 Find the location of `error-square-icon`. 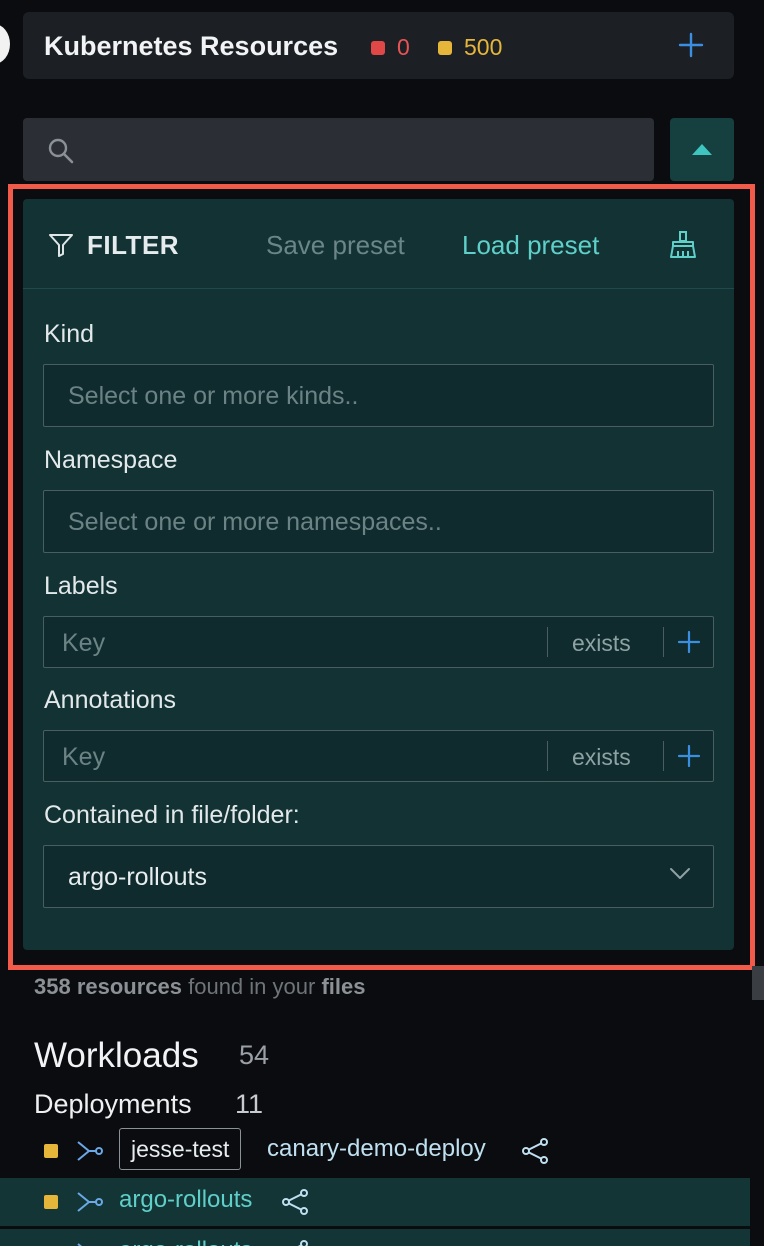

error-square-icon is located at coordinates (378, 47).